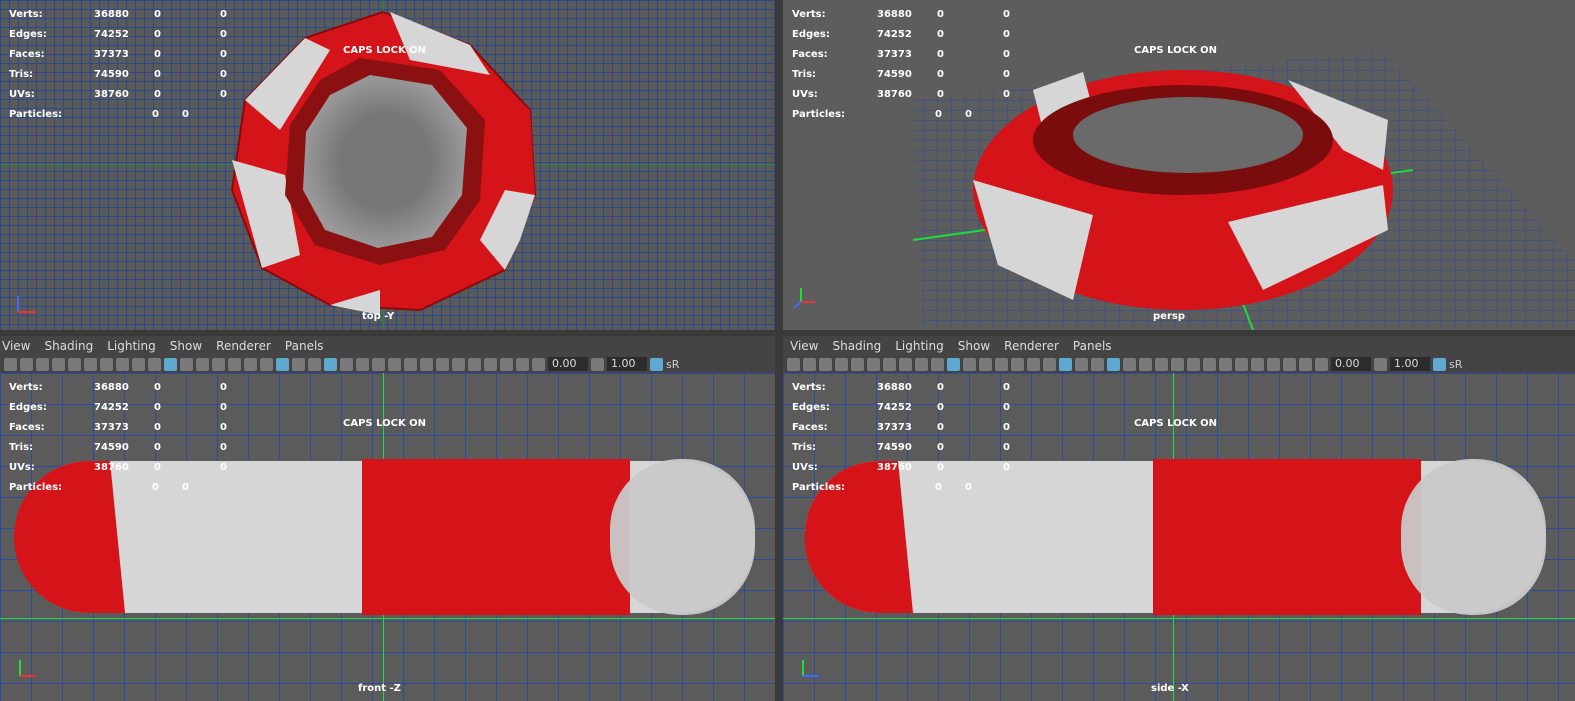  I want to click on stats-row: Edges: 74252 0 0, so click(129, 34).